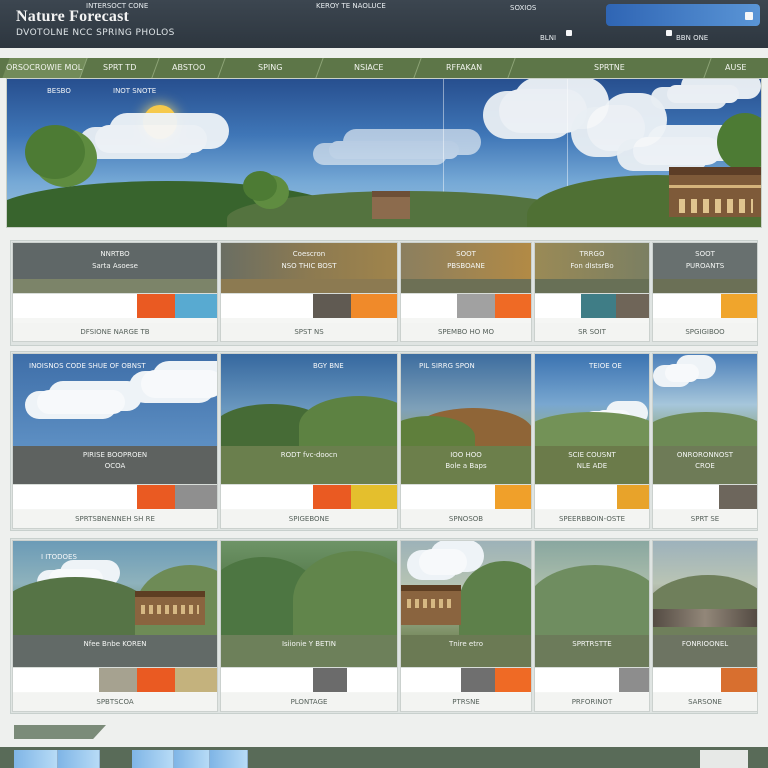  What do you see at coordinates (735, 68) in the screenshot?
I see `nav-item-ause: AUSE` at bounding box center [735, 68].